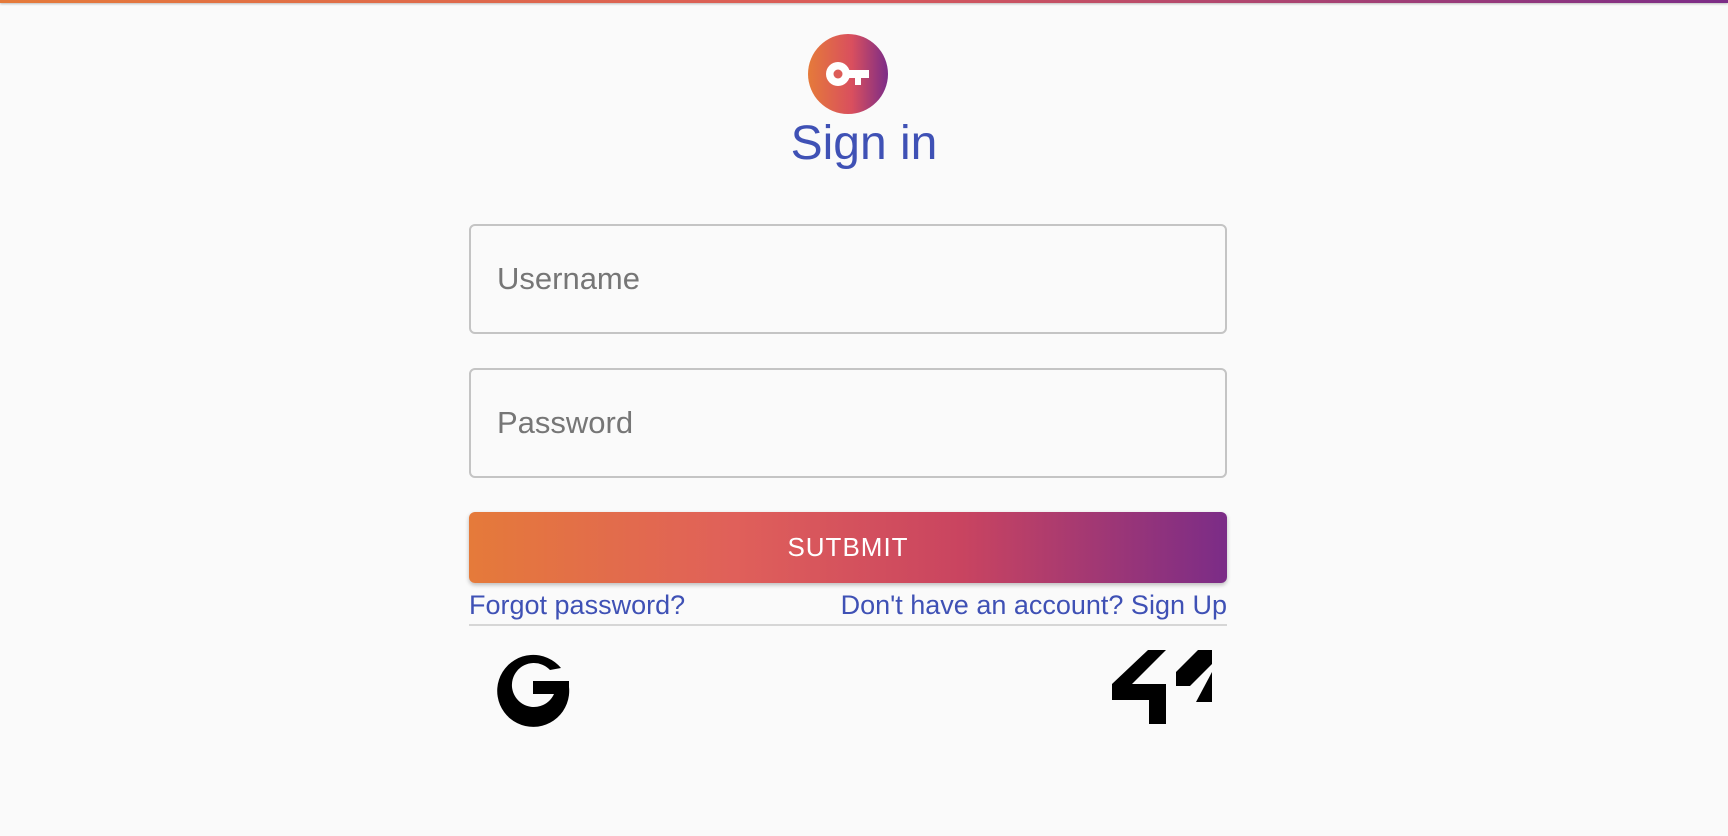 The height and width of the screenshot is (836, 1728). Describe the element at coordinates (864, 1) in the screenshot. I see `top-accent-bar` at that location.